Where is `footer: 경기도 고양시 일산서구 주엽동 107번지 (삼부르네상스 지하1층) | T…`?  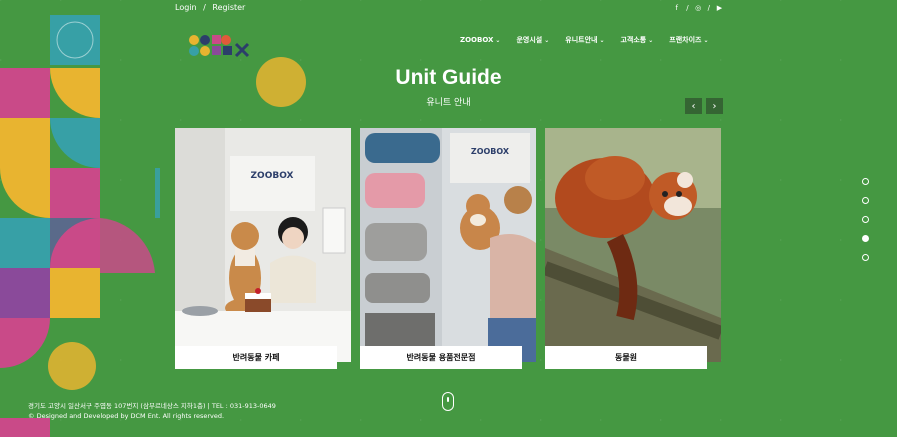
footer: 경기도 고양시 일산서구 주엽동 107번지 (삼부르네상스 지하1층) | T… is located at coordinates (152, 411).